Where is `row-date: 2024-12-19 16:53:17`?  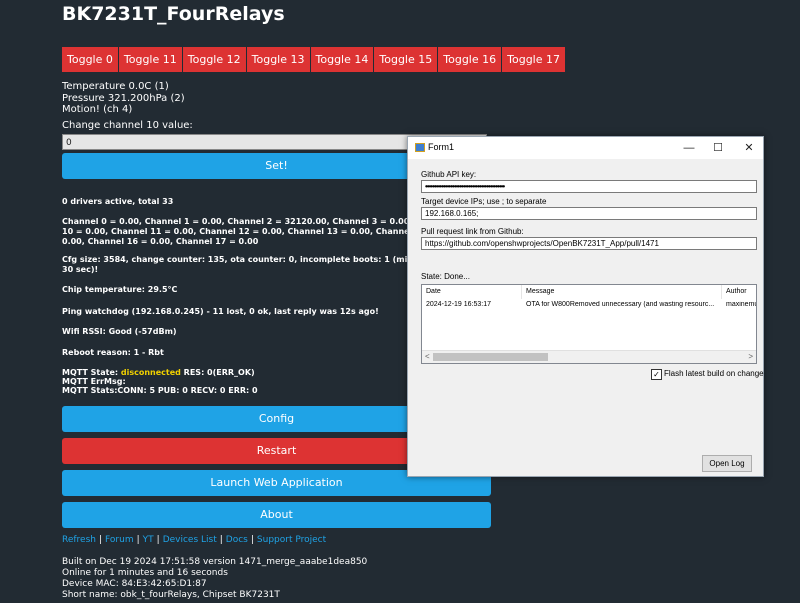 row-date: 2024-12-19 16:53:17 is located at coordinates (472, 304).